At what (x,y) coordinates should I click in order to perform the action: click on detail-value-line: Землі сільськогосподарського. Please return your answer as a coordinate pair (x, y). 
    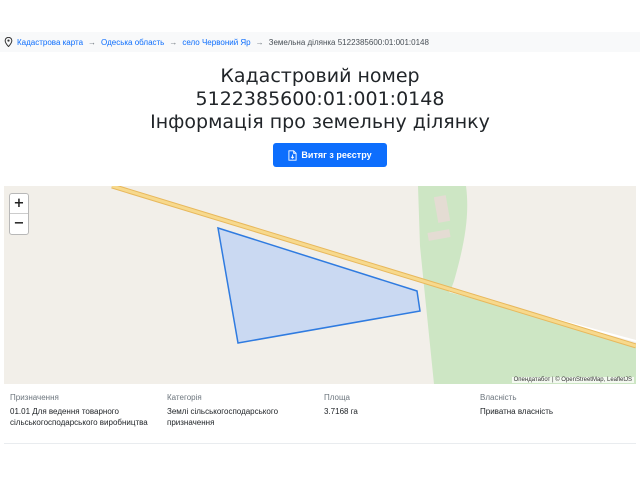
    Looking at the image, I should click on (223, 411).